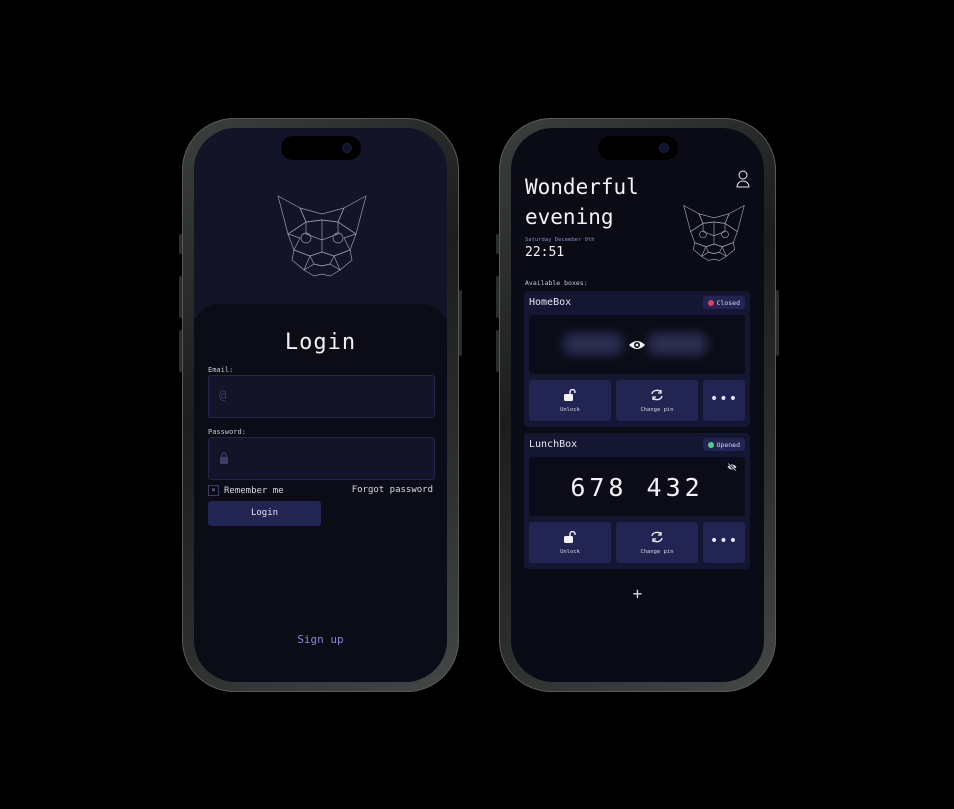 This screenshot has width=954, height=809. I want to click on status-badge: Opened, so click(723, 444).